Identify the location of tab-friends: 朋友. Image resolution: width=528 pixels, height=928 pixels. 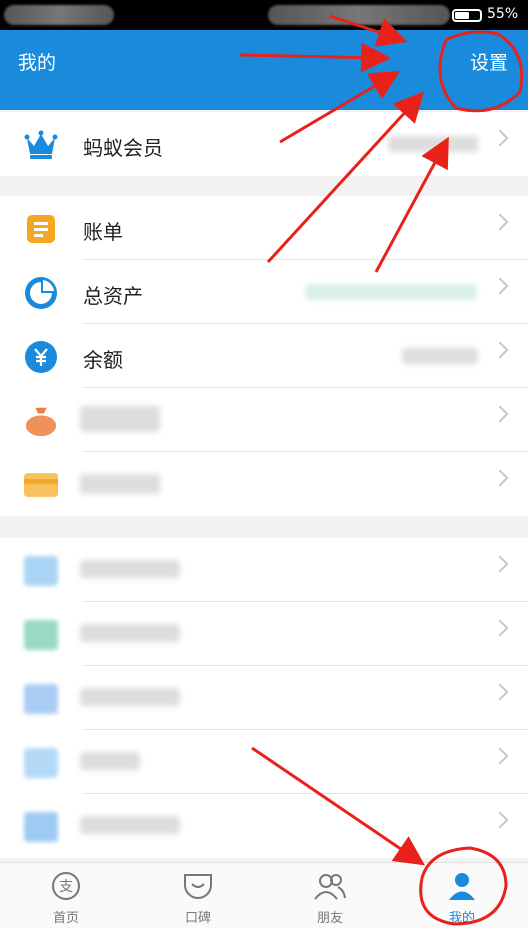
(330, 895).